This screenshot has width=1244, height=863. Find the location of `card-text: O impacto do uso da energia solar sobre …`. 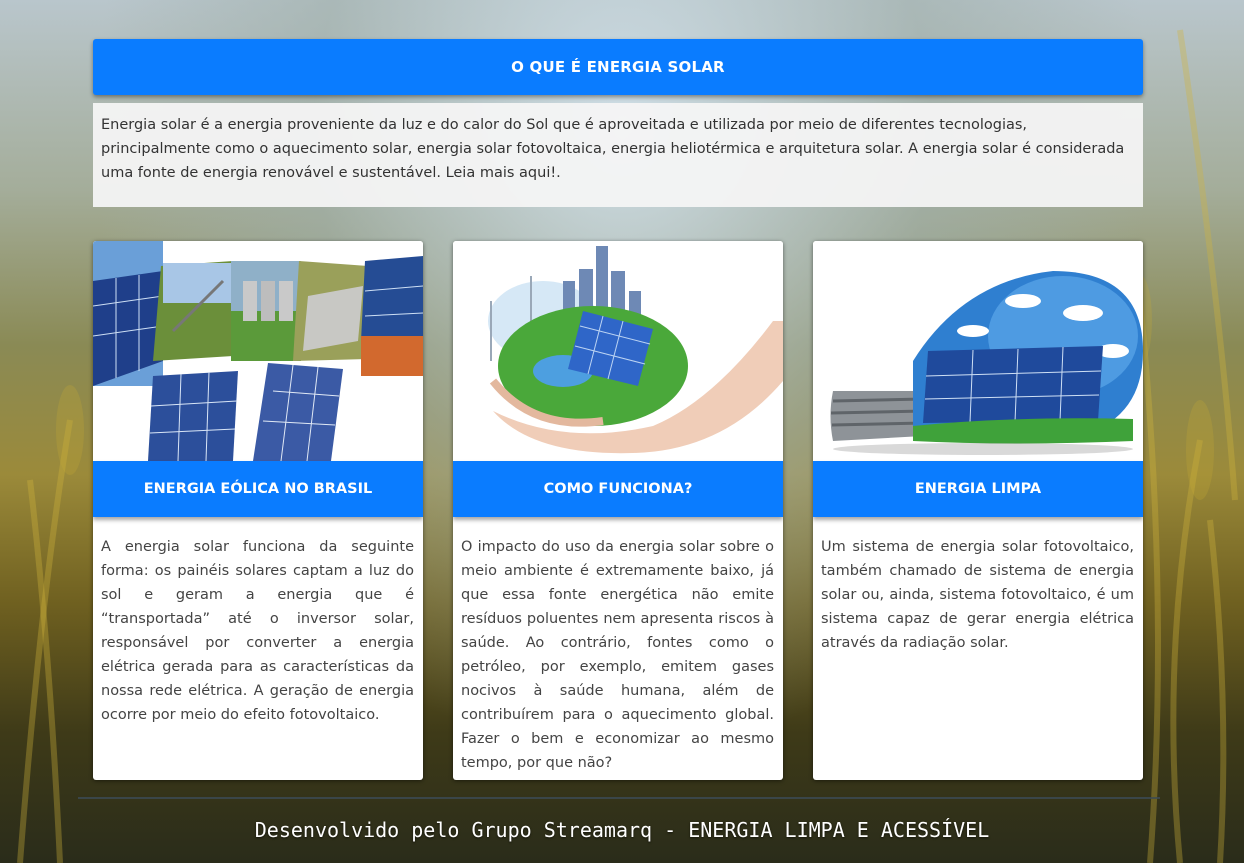

card-text: O impacto do uso da energia solar sobre … is located at coordinates (617, 655).